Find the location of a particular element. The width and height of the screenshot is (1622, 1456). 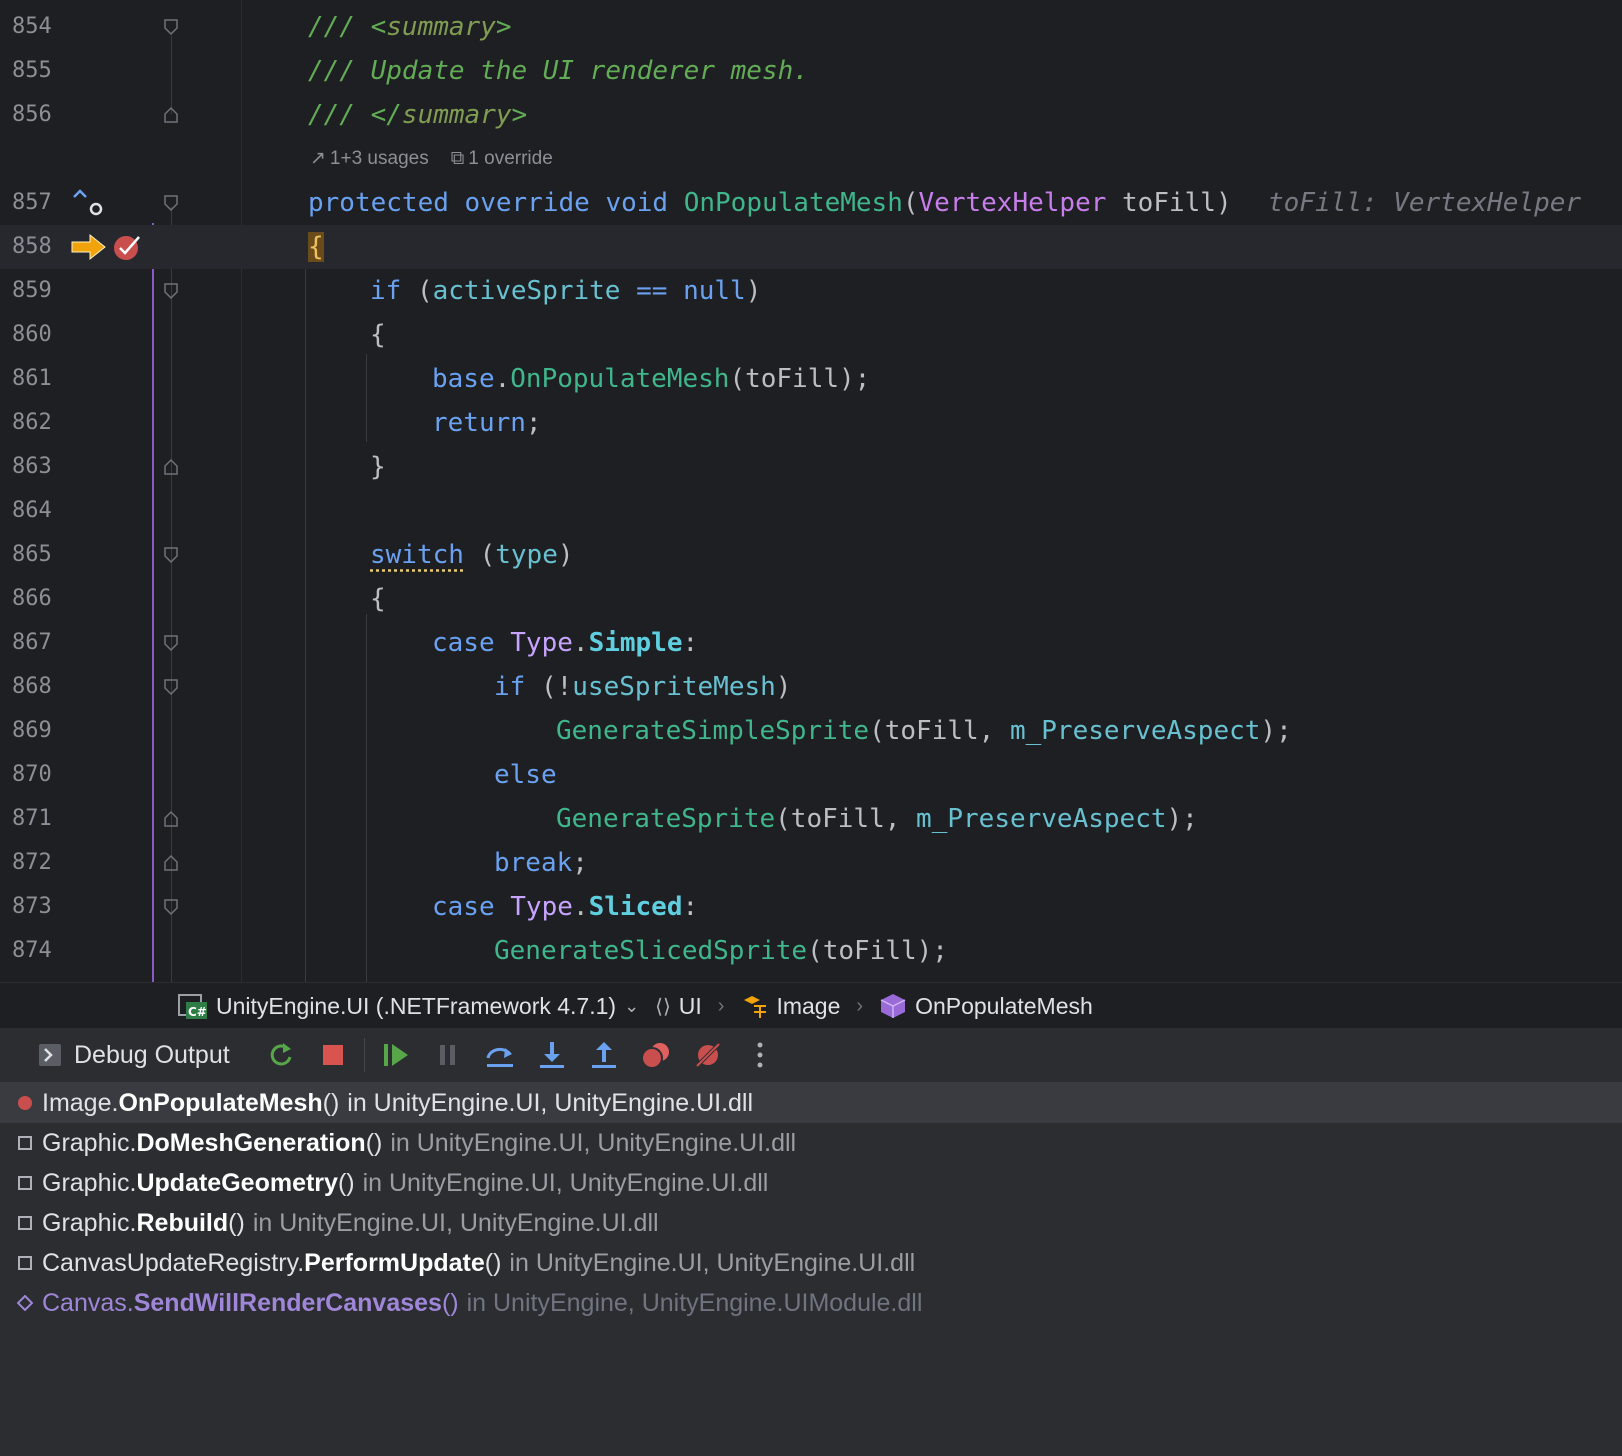

code-line: 855 /// Update the UI renderer mesh. is located at coordinates (811, 71).